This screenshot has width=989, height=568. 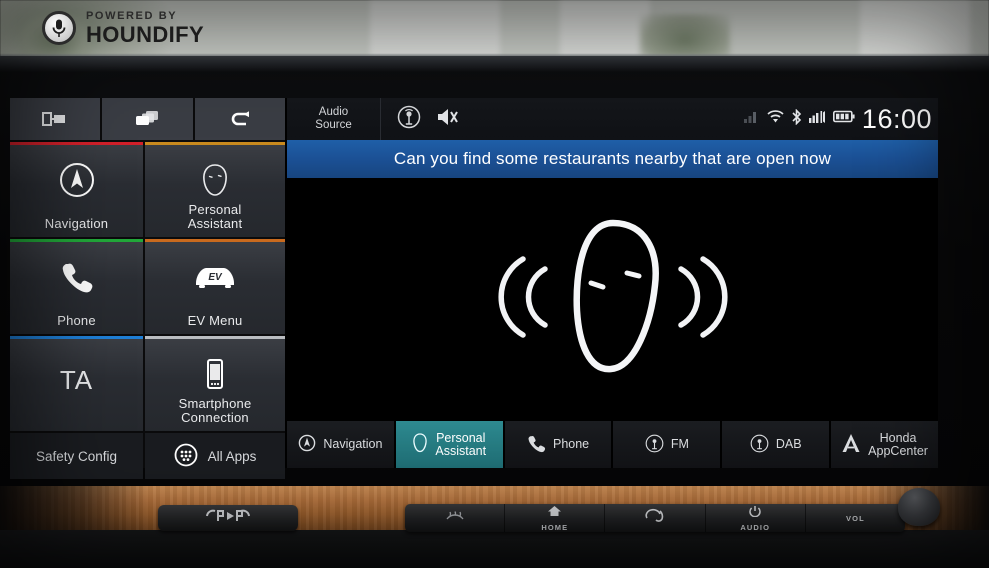 I want to click on tile-ta: TA, so click(x=76, y=383).